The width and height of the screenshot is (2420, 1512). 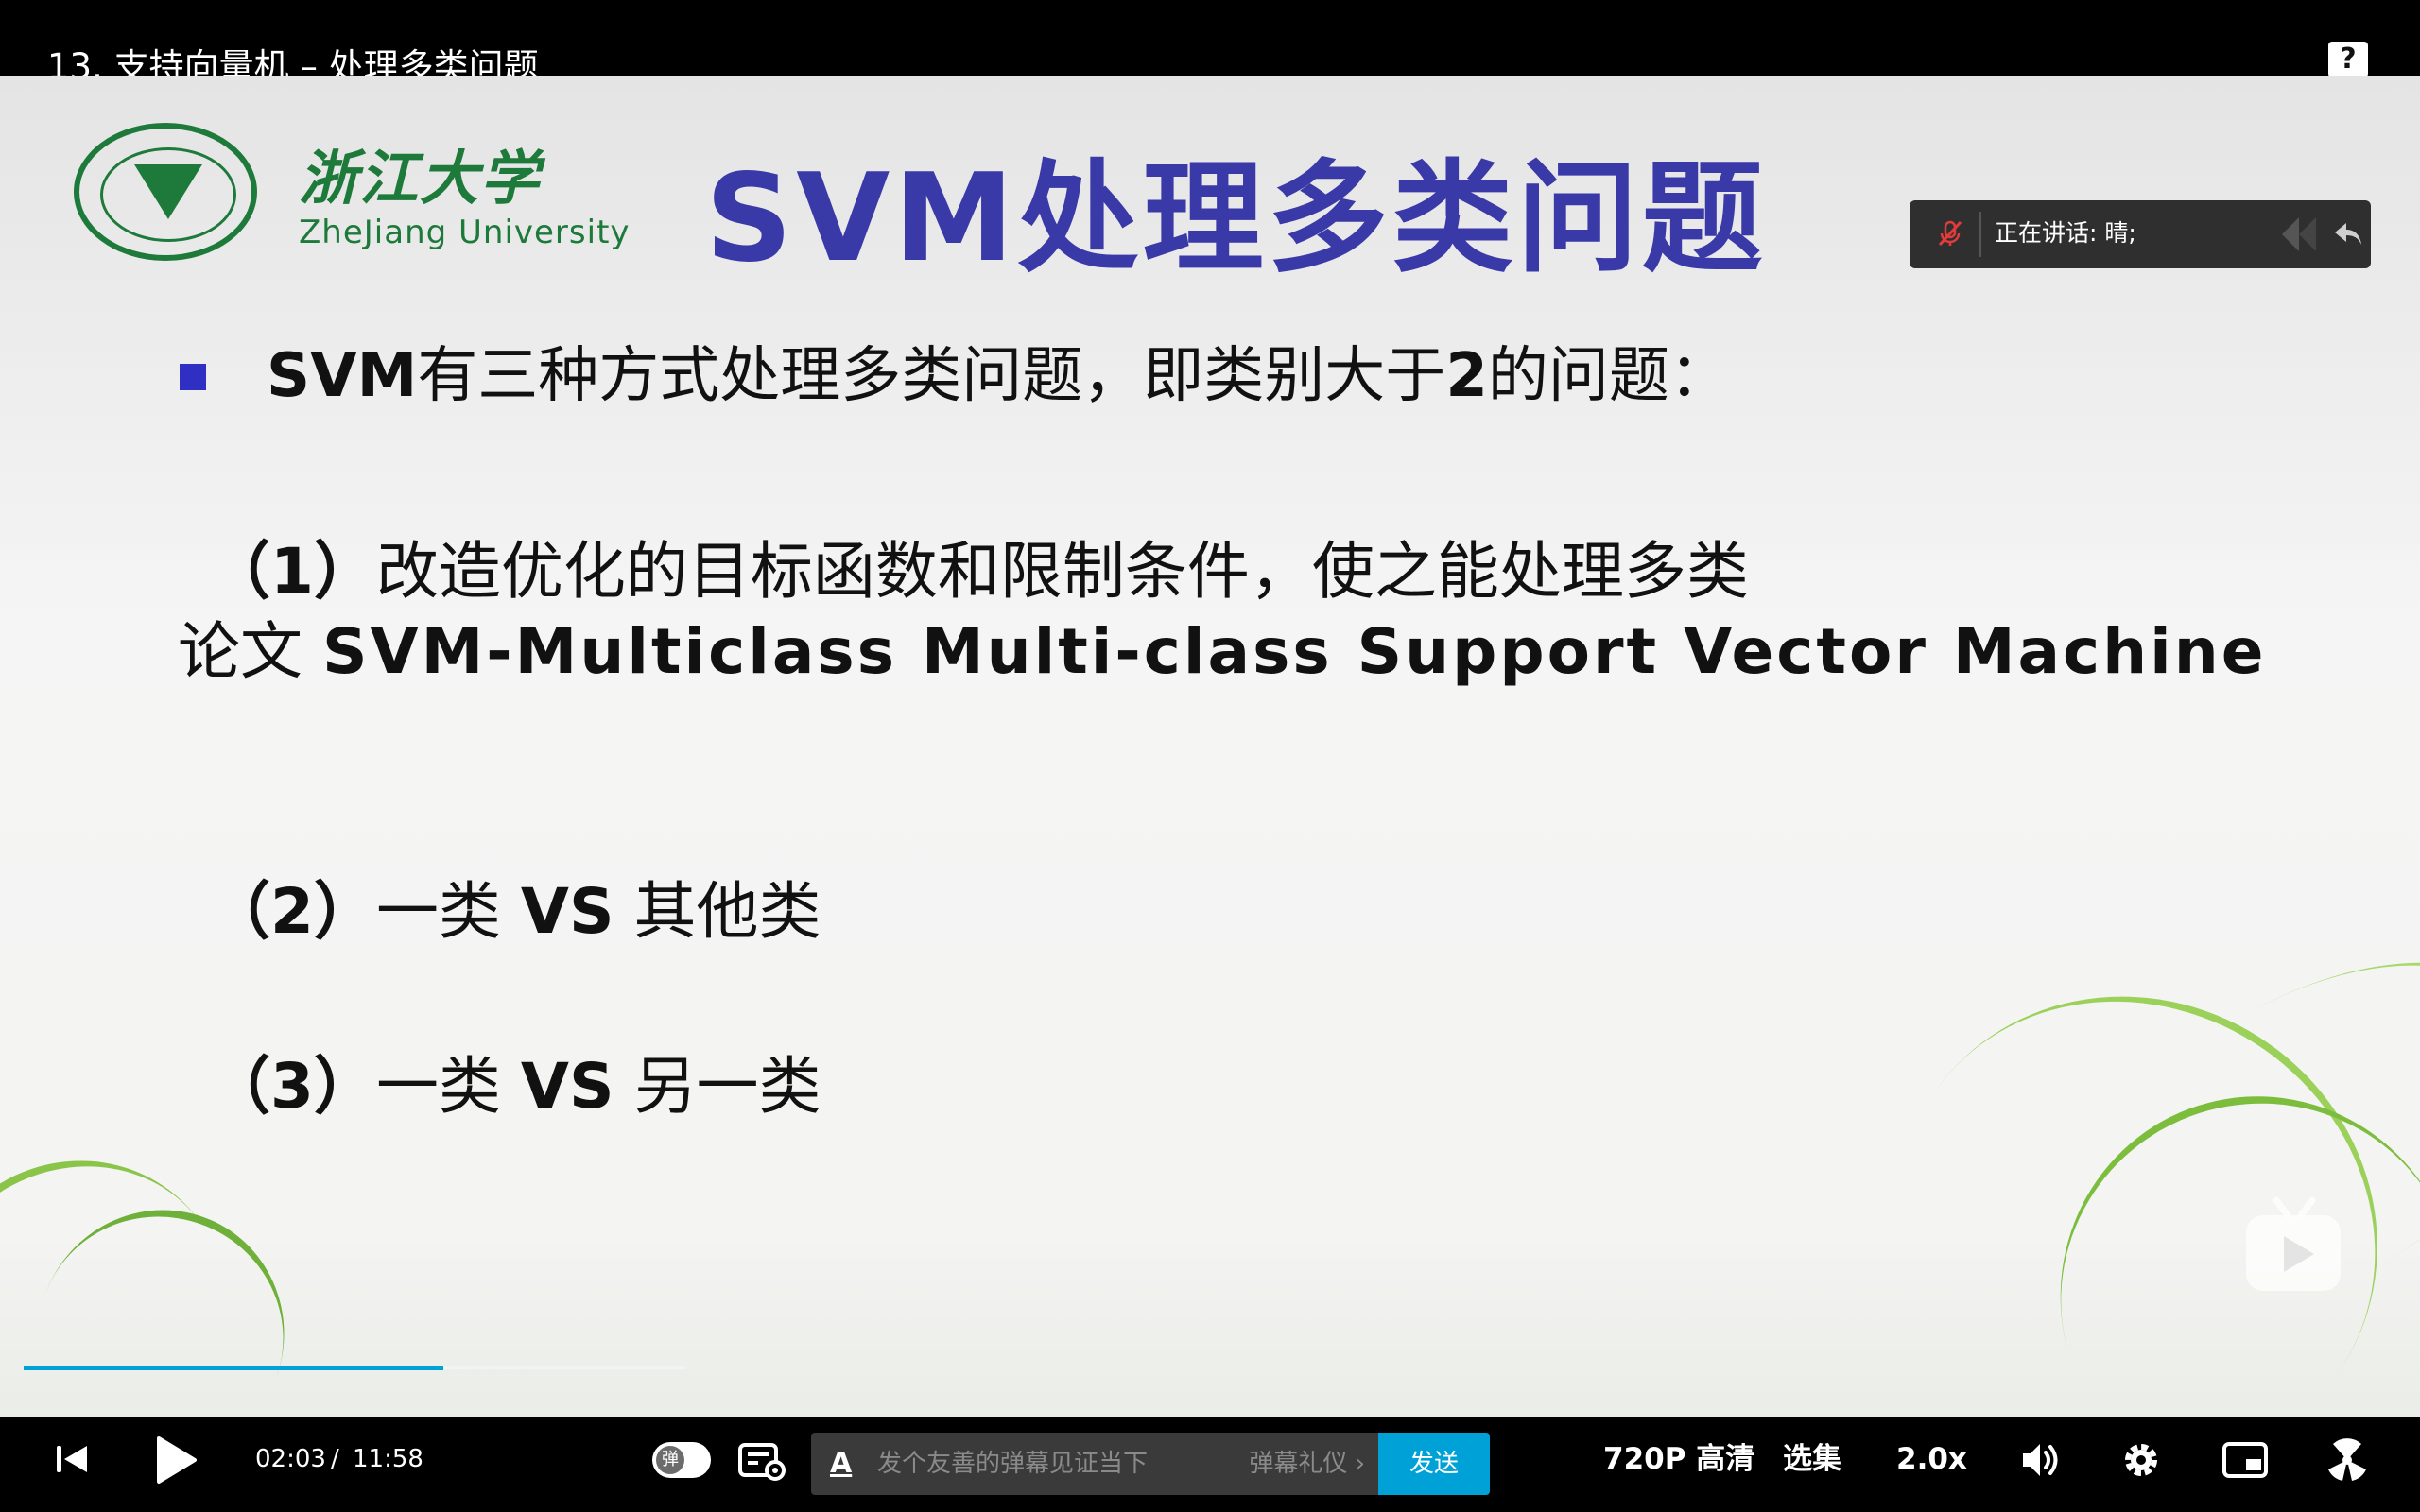 What do you see at coordinates (1434, 1464) in the screenshot?
I see `send-button: 发送` at bounding box center [1434, 1464].